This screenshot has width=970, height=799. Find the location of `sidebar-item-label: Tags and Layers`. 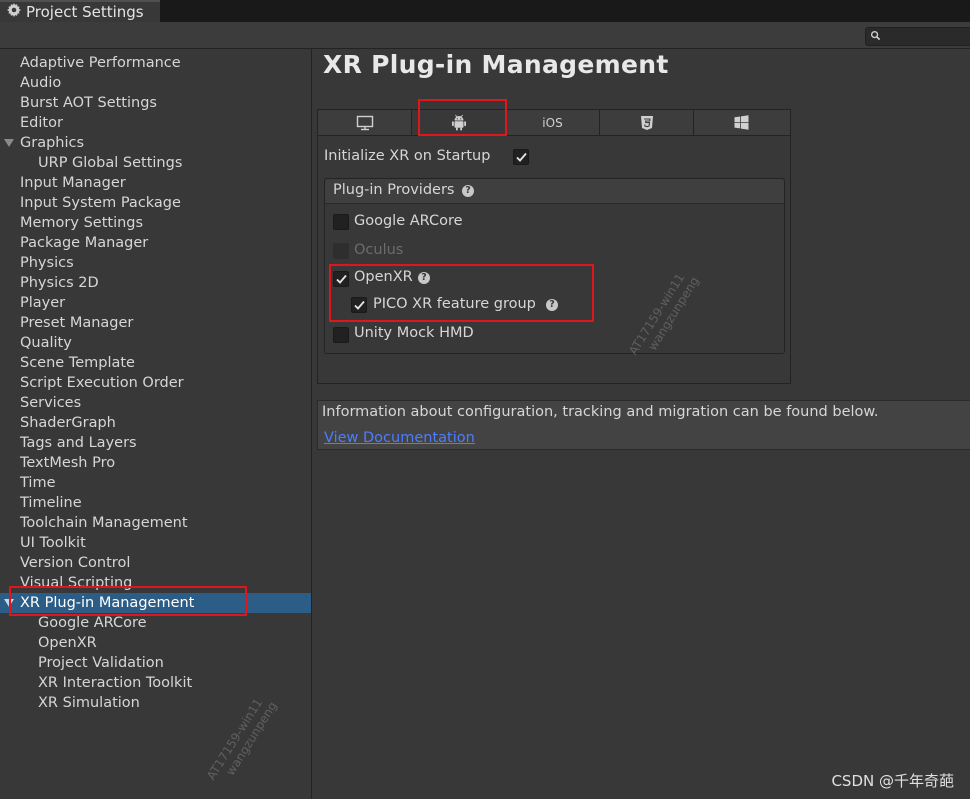

sidebar-item-label: Tags and Layers is located at coordinates (78, 443).